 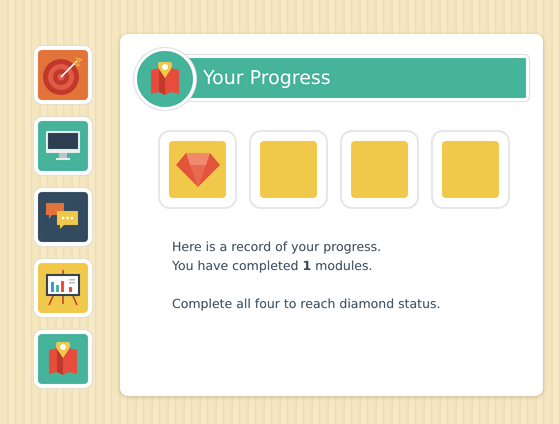 I want to click on monitor-icon, so click(x=63, y=146).